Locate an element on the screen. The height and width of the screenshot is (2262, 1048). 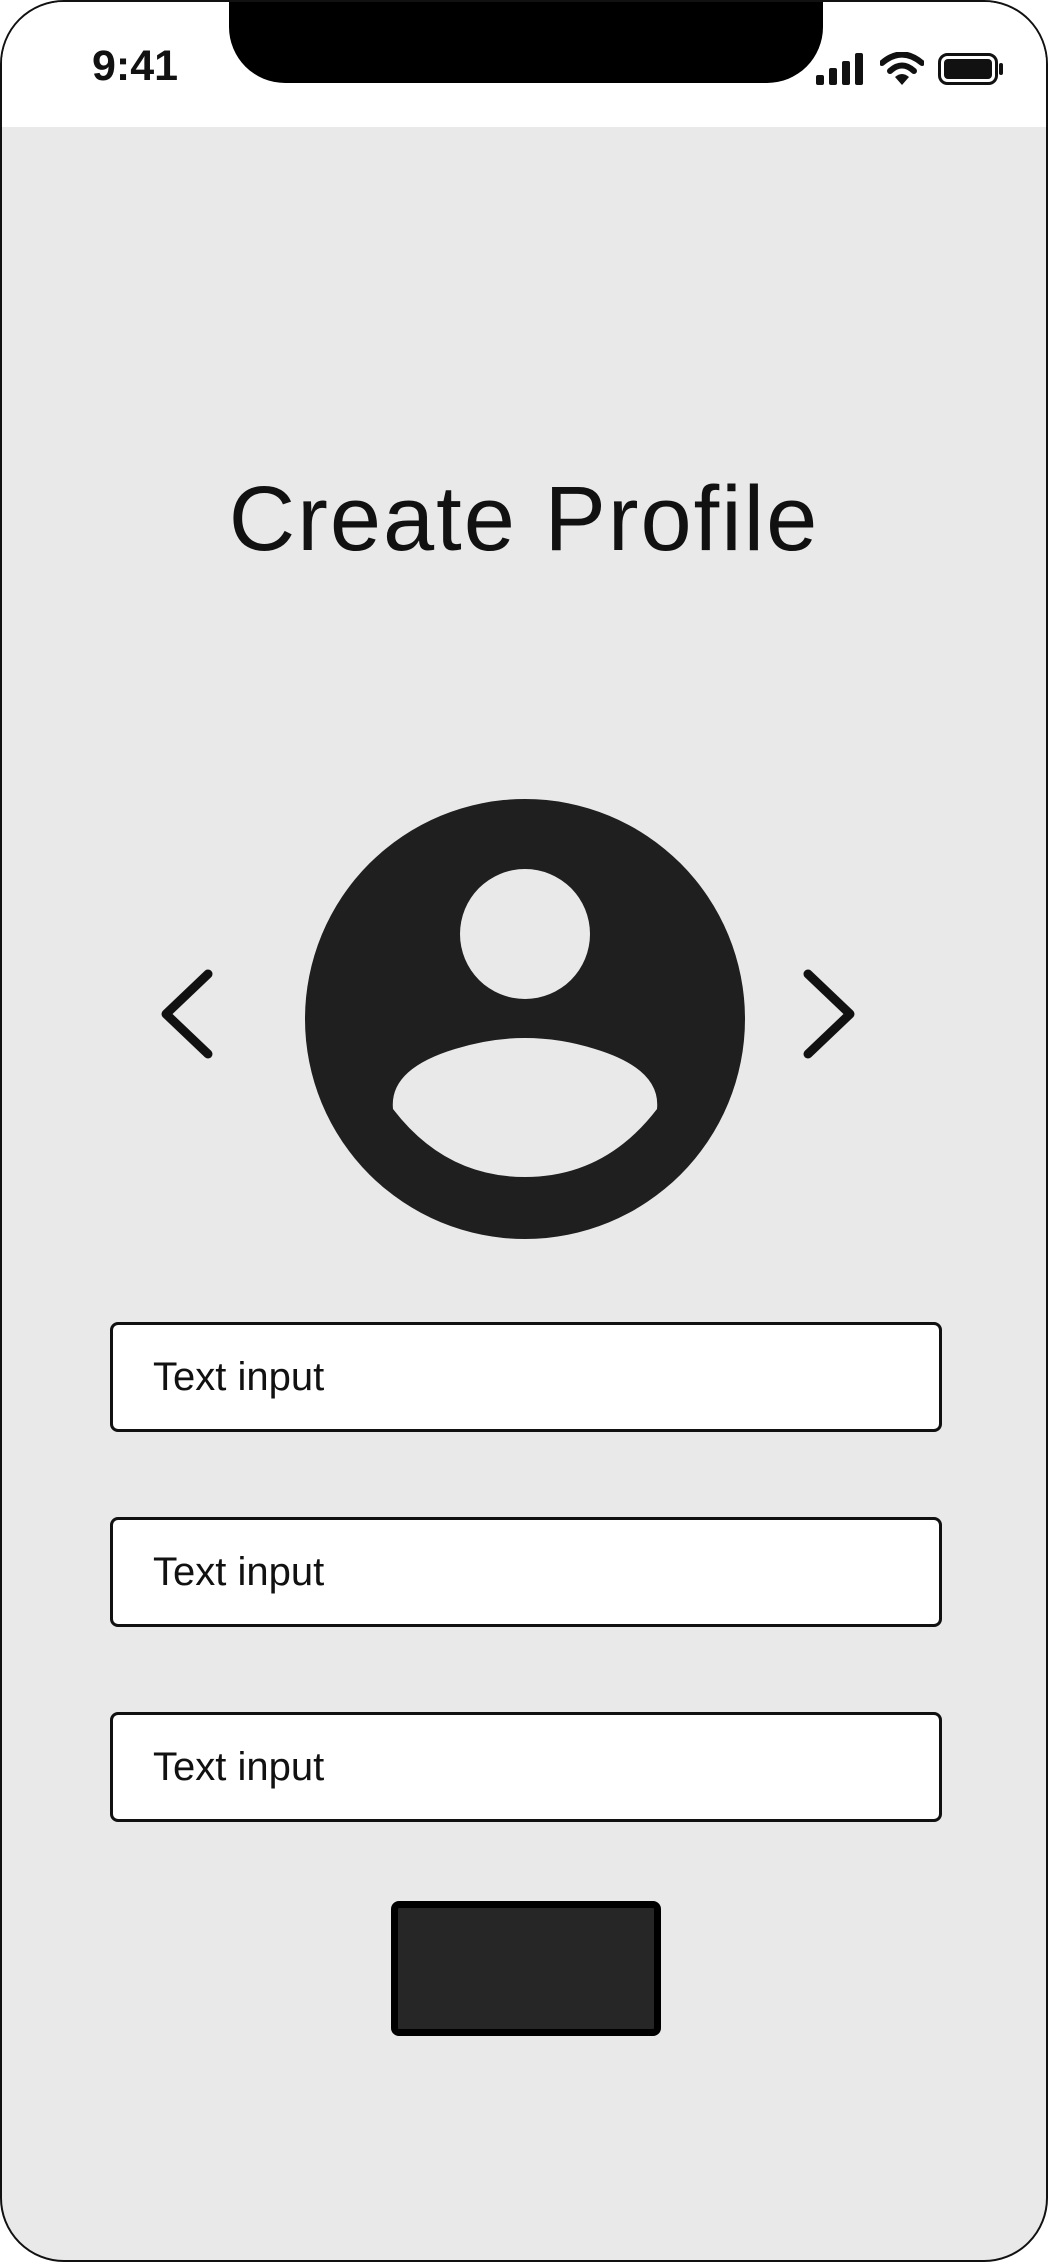
prev-avatar-button is located at coordinates (187, 1014).